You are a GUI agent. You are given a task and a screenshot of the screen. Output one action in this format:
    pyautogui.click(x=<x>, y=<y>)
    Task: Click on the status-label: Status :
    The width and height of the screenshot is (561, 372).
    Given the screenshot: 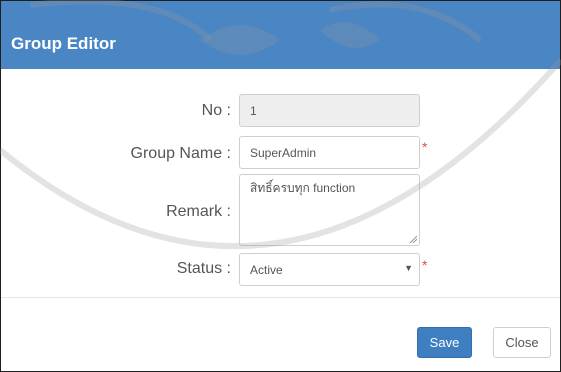 What is the action you would take?
    pyautogui.click(x=203, y=268)
    